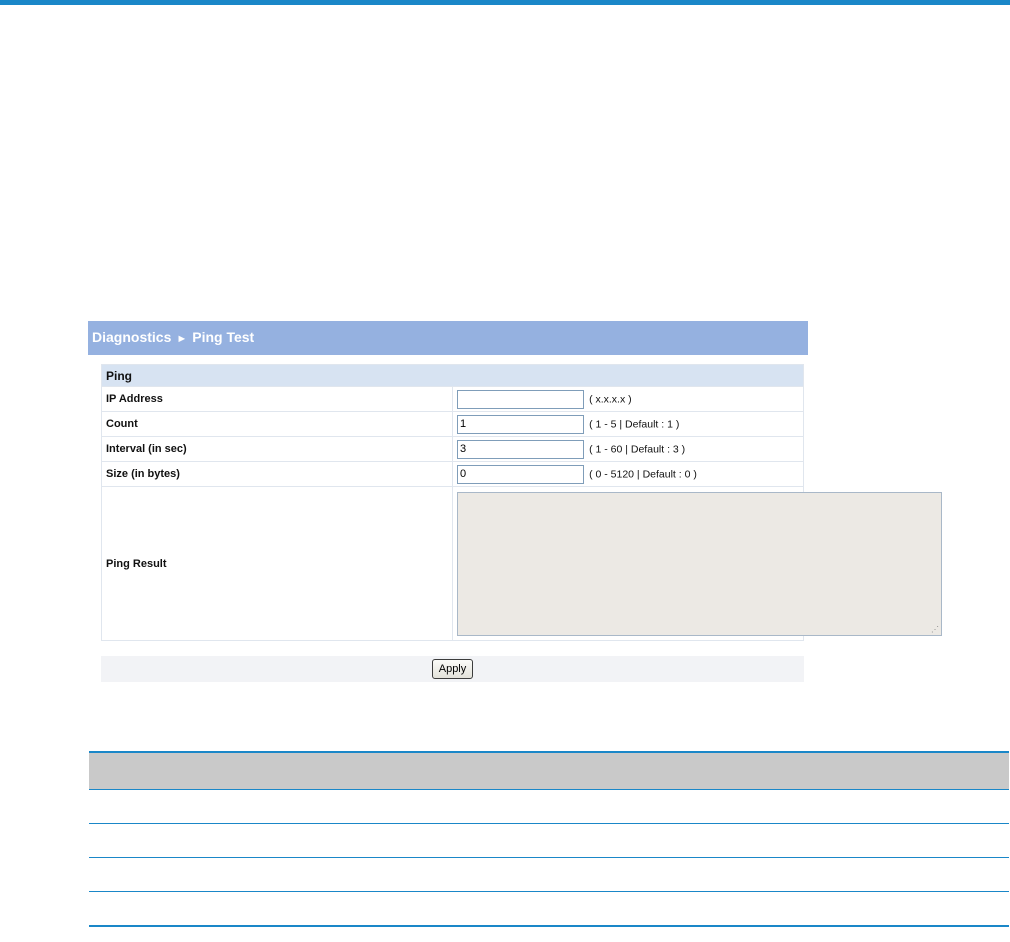 The height and width of the screenshot is (942, 1010). Describe the element at coordinates (277, 449) in the screenshot. I see `interval-label: Interval (in sec)` at that location.